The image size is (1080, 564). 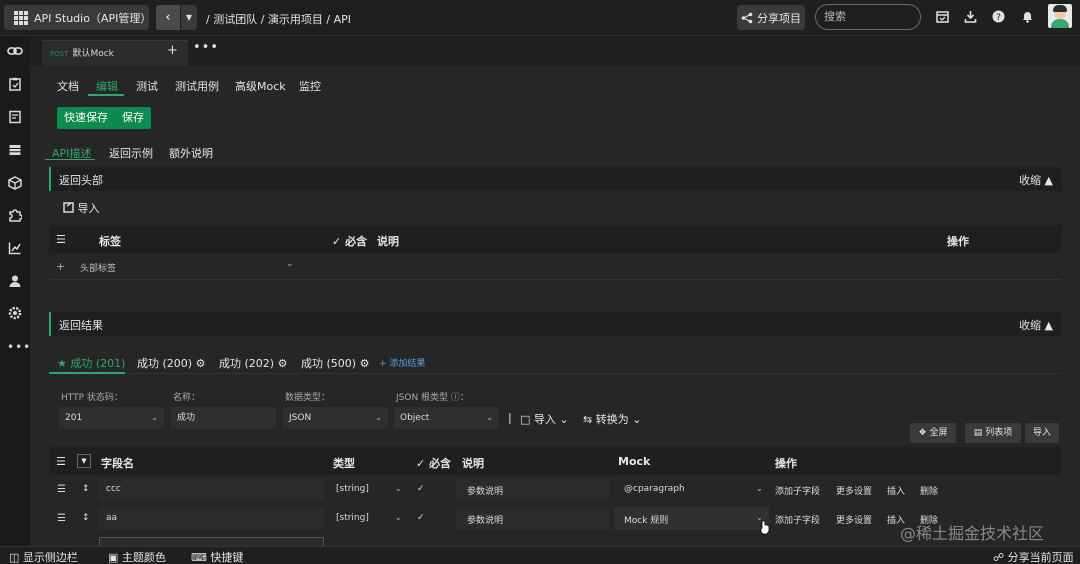 I want to click on tab-more-button: •••, so click(x=206, y=47).